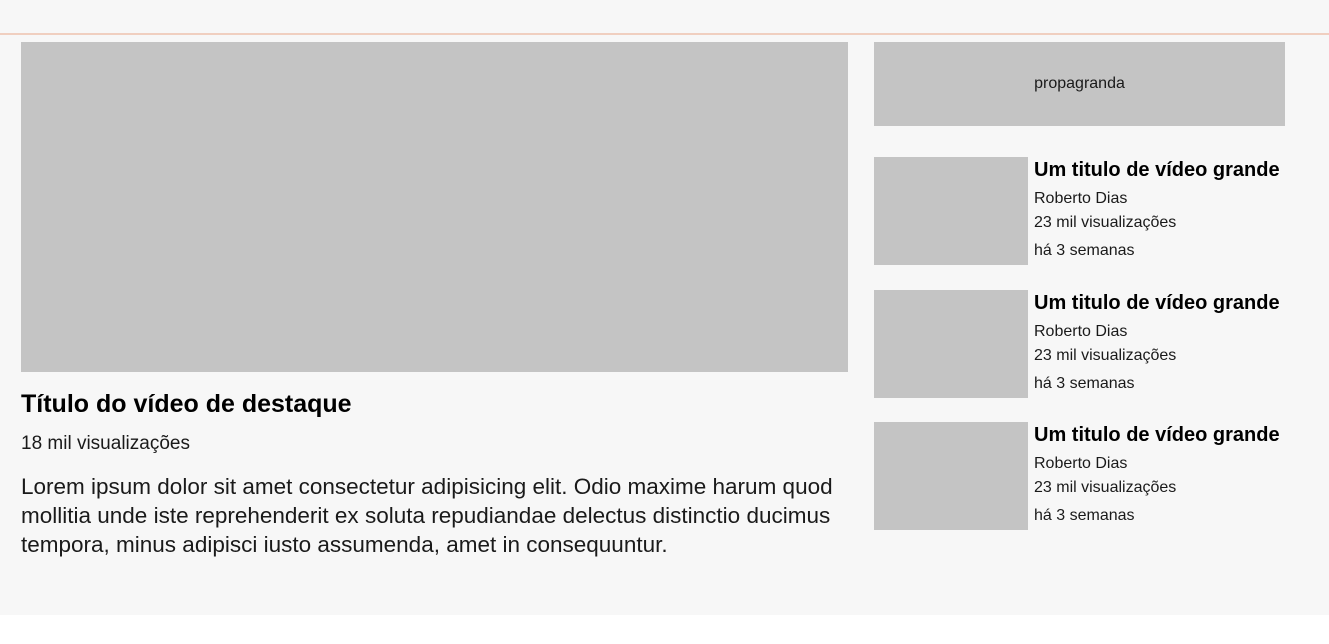 This screenshot has width=1329, height=644. What do you see at coordinates (664, 17) in the screenshot?
I see `top-bar` at bounding box center [664, 17].